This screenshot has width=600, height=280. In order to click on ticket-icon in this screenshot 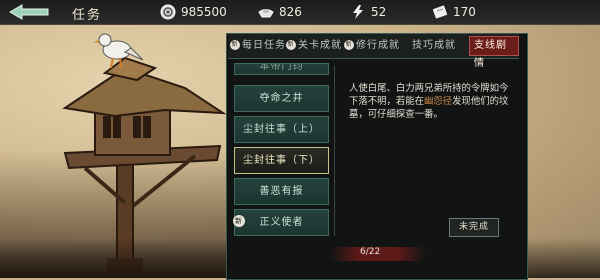, I will do `click(440, 12)`.